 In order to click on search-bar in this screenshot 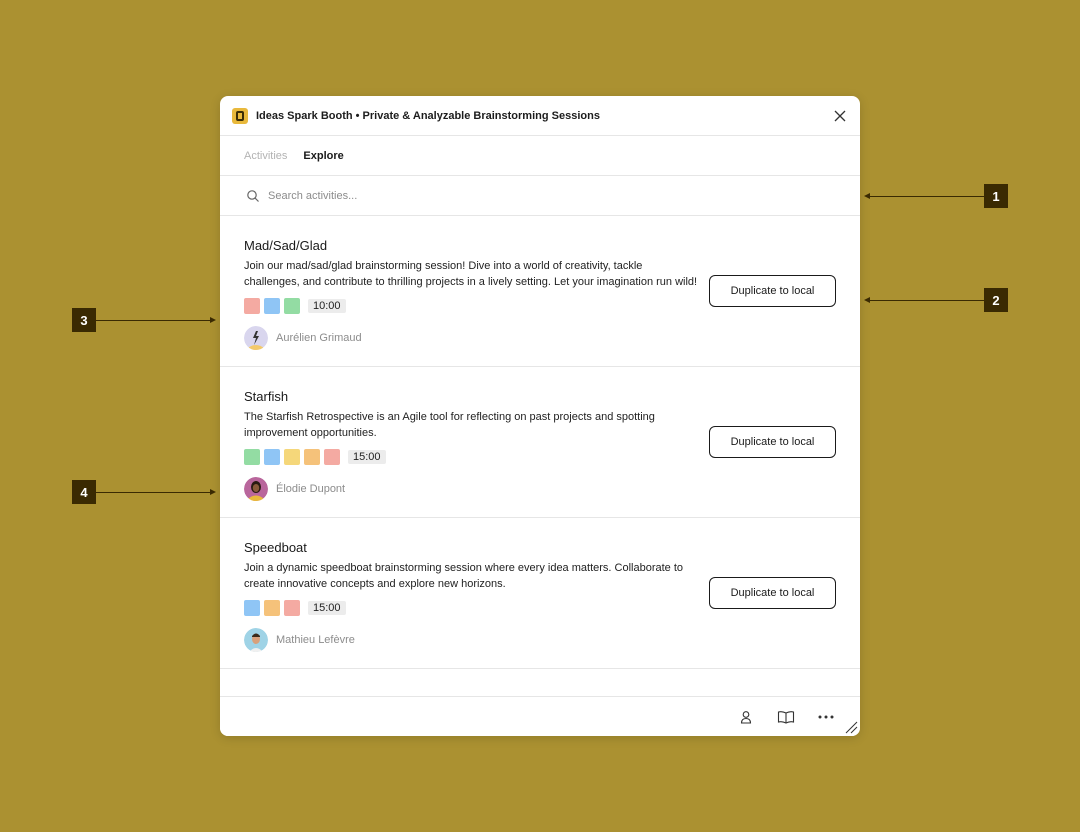, I will do `click(540, 196)`.